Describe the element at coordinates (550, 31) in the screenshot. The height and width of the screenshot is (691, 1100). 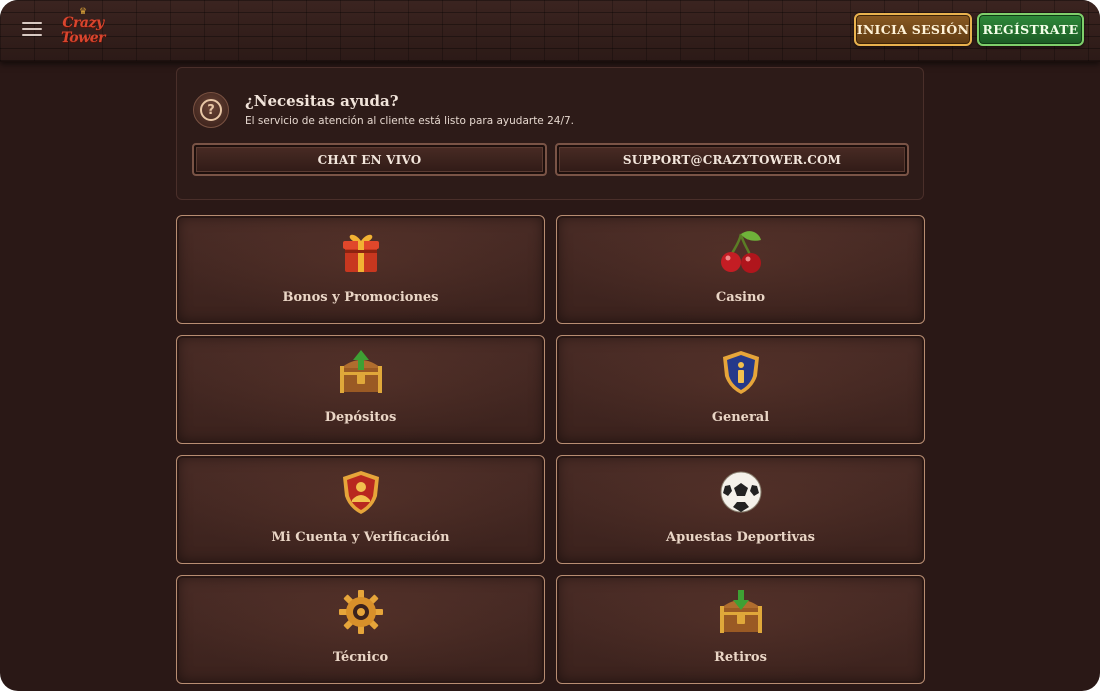
I see `top-header: ♛ Crazy Tower INICIA SESIÓN REGÍSTRATE` at that location.